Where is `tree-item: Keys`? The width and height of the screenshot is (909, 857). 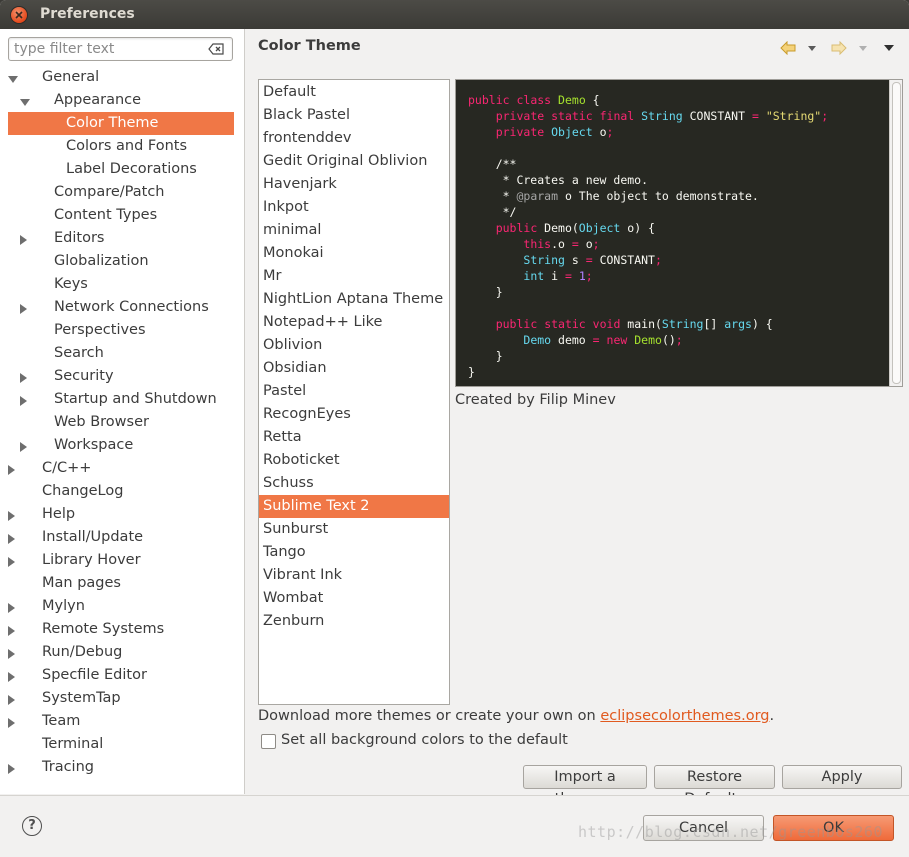
tree-item: Keys is located at coordinates (122, 284).